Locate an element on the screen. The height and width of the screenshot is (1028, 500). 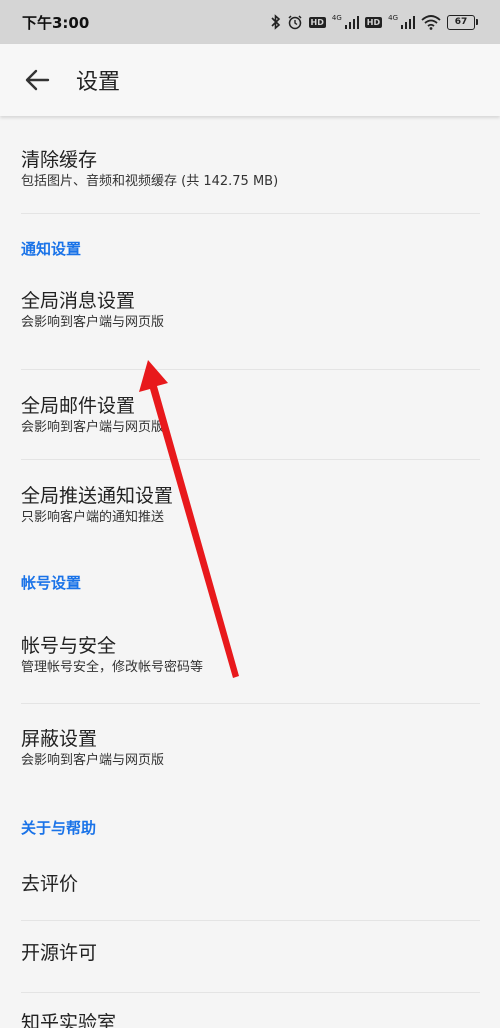
item-title: 知乎实验室 is located at coordinates (69, 1020).